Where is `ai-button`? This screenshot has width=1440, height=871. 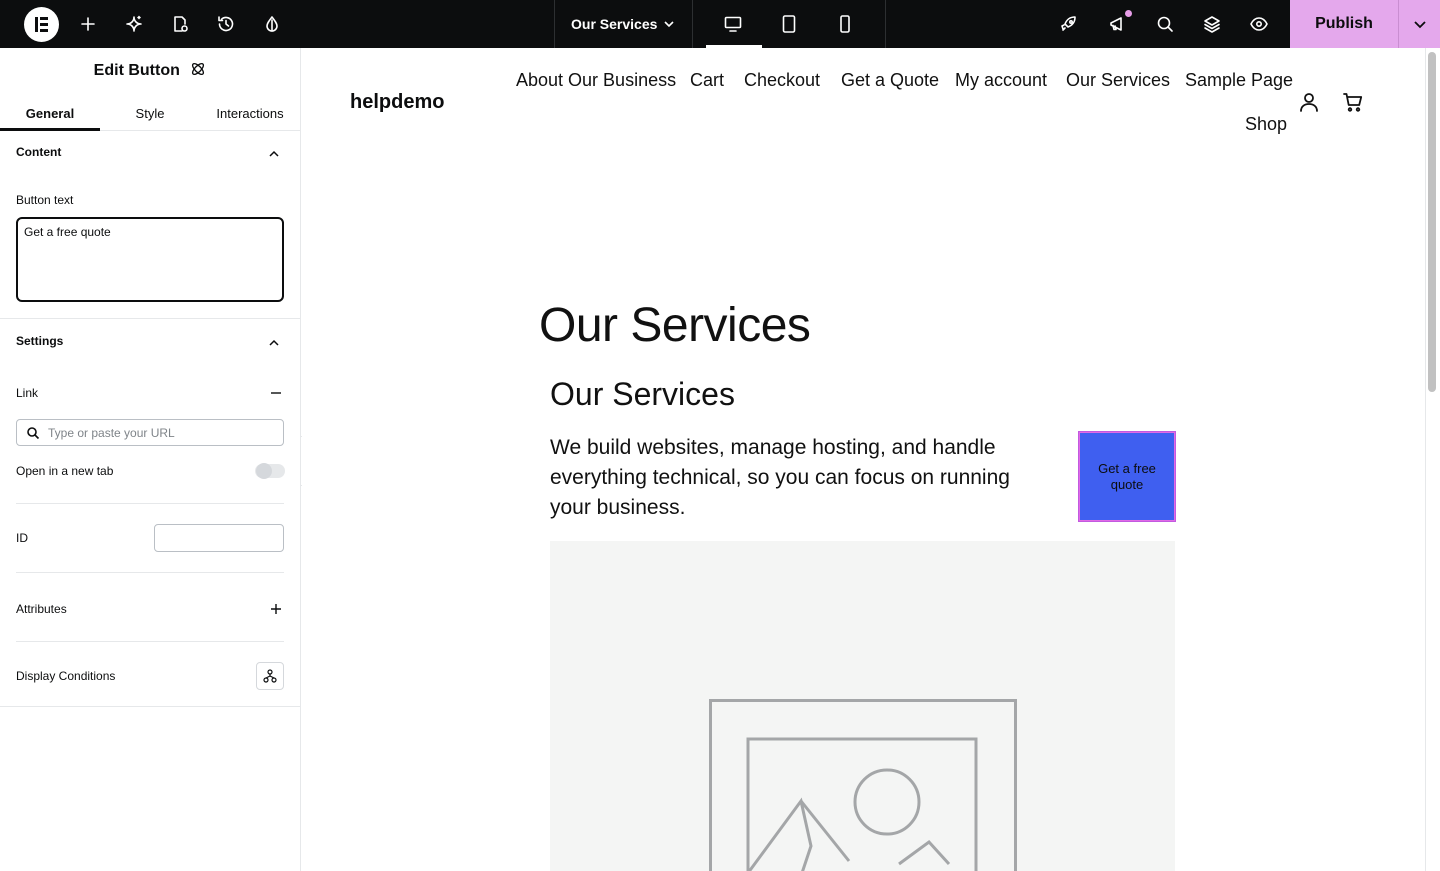
ai-button is located at coordinates (134, 24).